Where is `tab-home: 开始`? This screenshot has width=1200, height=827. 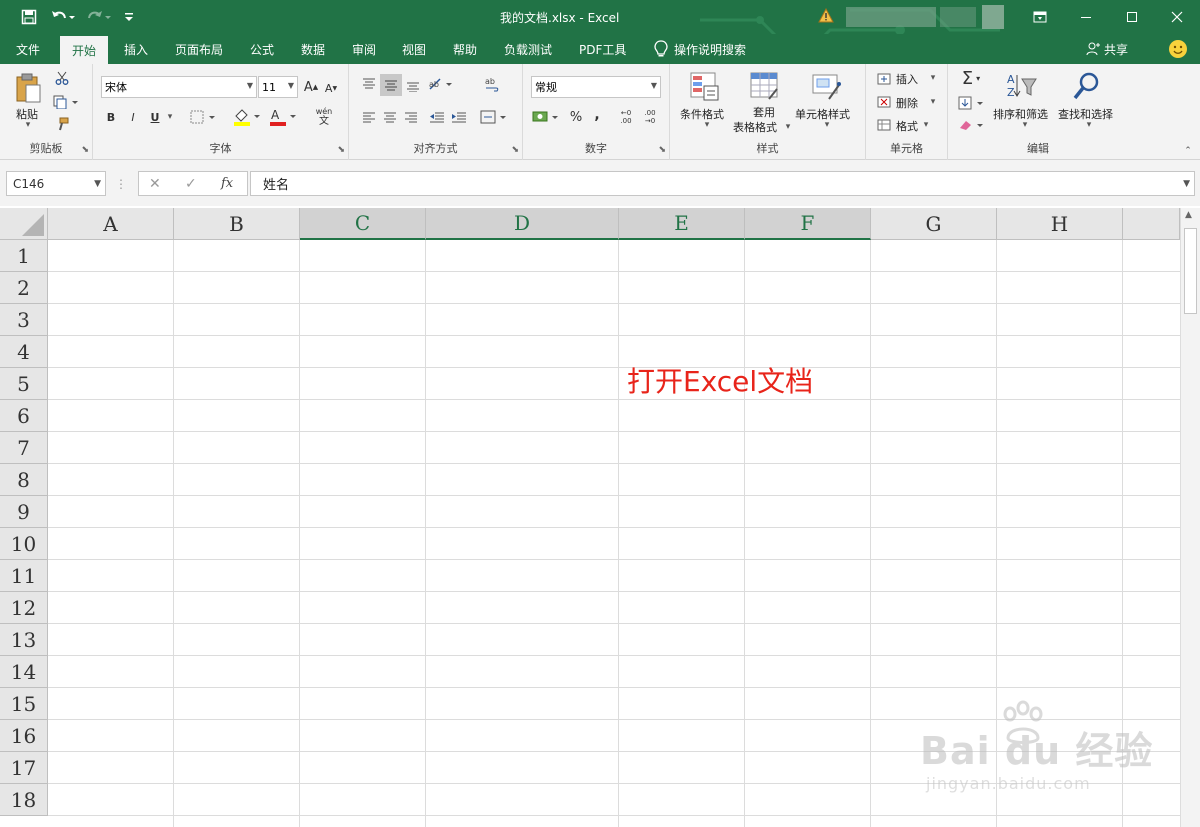
tab-home: 开始 is located at coordinates (84, 49).